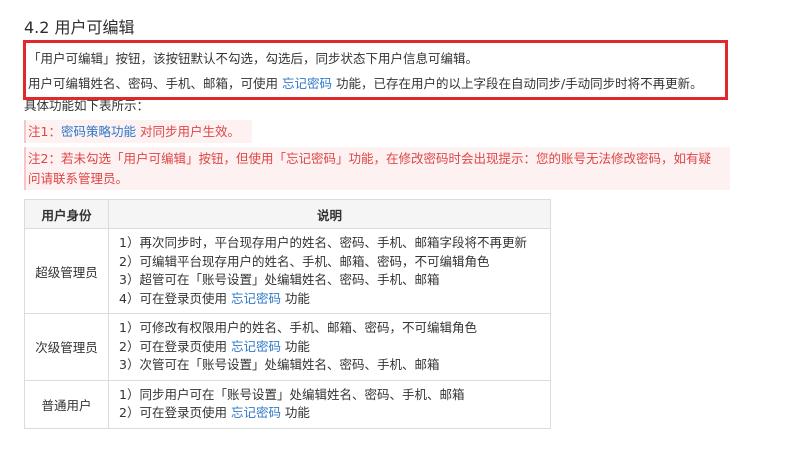 The height and width of the screenshot is (449, 805). What do you see at coordinates (66, 347) in the screenshot?
I see `role-cell: 次级管理员` at bounding box center [66, 347].